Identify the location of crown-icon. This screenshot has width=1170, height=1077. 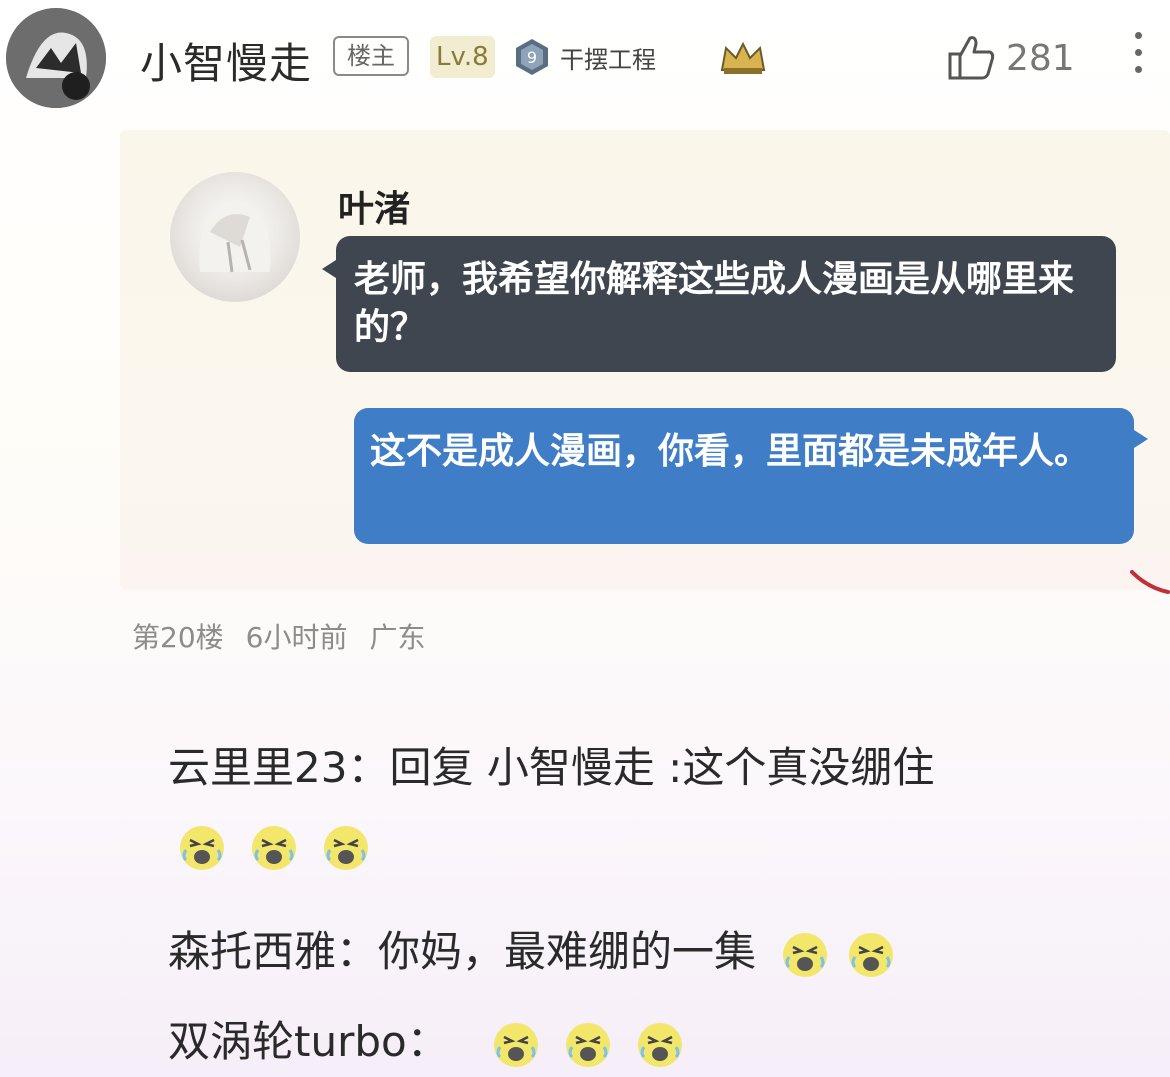
(743, 57).